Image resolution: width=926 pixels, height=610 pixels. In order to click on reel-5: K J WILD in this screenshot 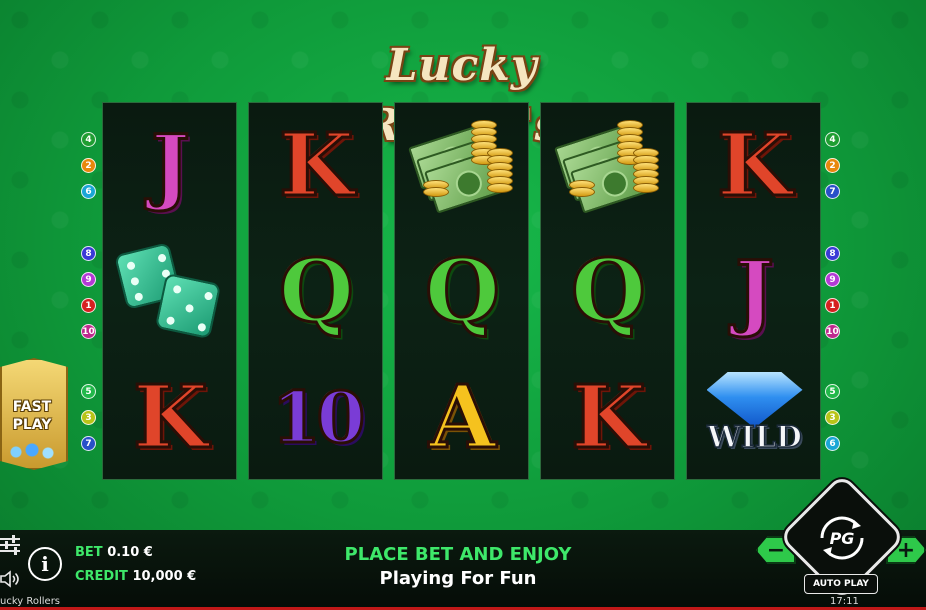, I will do `click(753, 291)`.